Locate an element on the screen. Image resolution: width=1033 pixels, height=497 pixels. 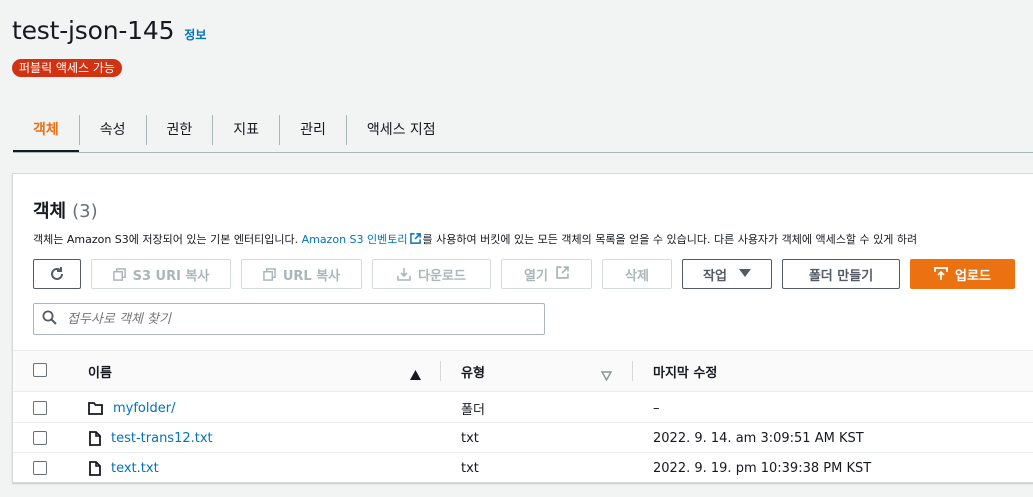
description-prefix: 객체는 Amazon S3에 저장되어 있는 기본 엔터티입니다. is located at coordinates (167, 239).